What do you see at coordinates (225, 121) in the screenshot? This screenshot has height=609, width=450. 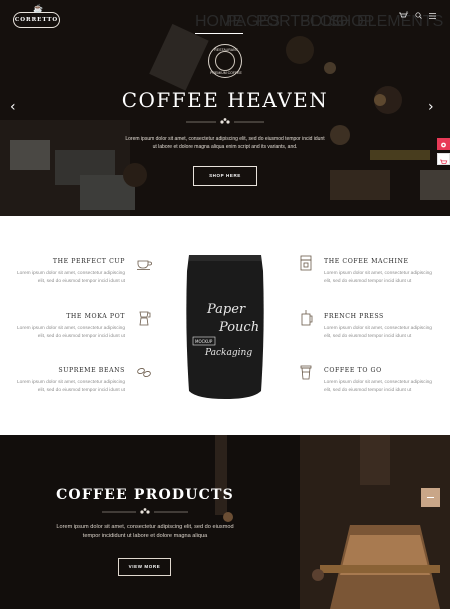 I see `hero-divider` at bounding box center [225, 121].